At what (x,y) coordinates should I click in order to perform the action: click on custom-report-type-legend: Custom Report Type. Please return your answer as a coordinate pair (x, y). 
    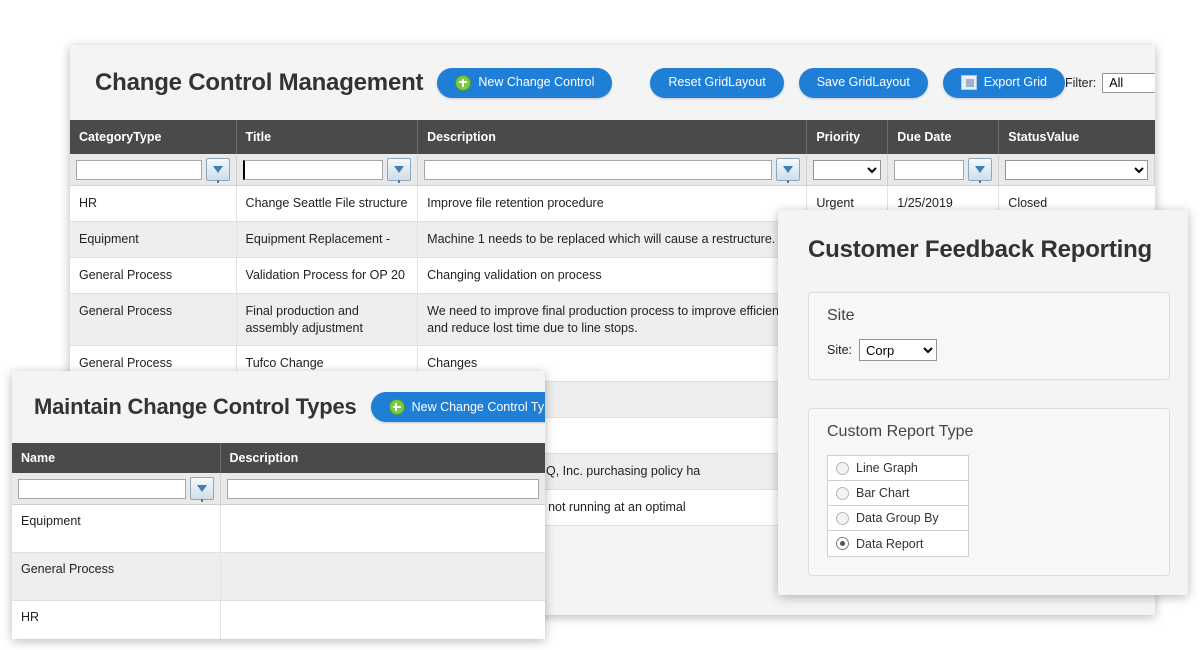
    Looking at the image, I should click on (900, 431).